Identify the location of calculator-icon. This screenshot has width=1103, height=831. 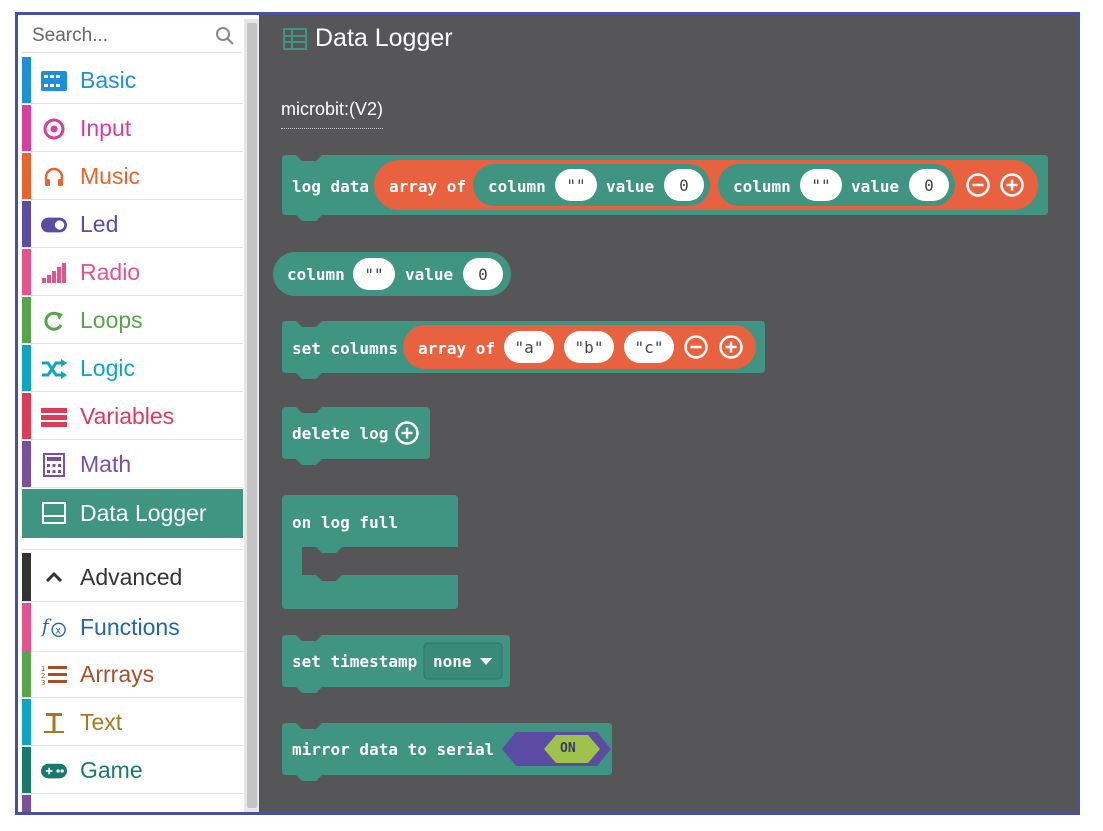
(54, 465).